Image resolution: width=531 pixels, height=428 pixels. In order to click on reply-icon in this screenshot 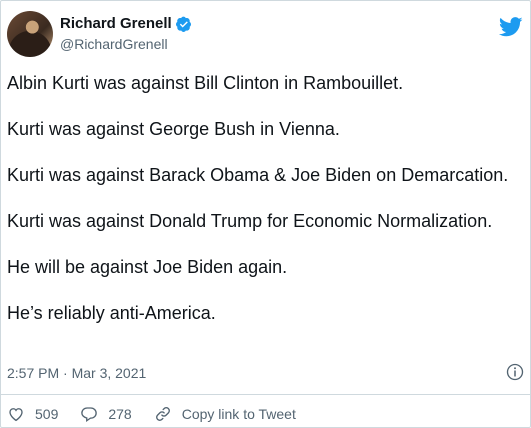, I will do `click(89, 415)`.